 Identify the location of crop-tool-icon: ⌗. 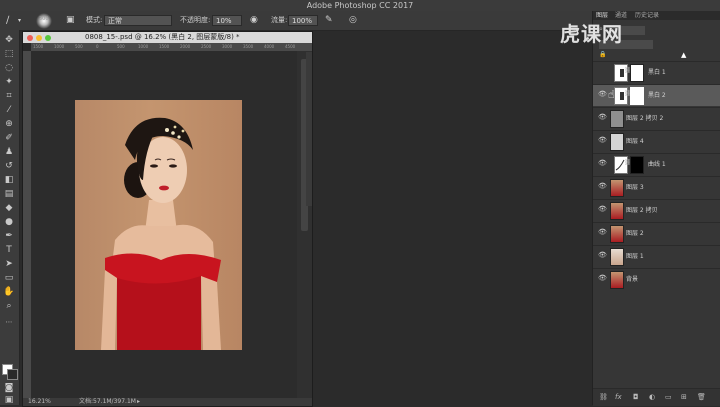
(9, 96).